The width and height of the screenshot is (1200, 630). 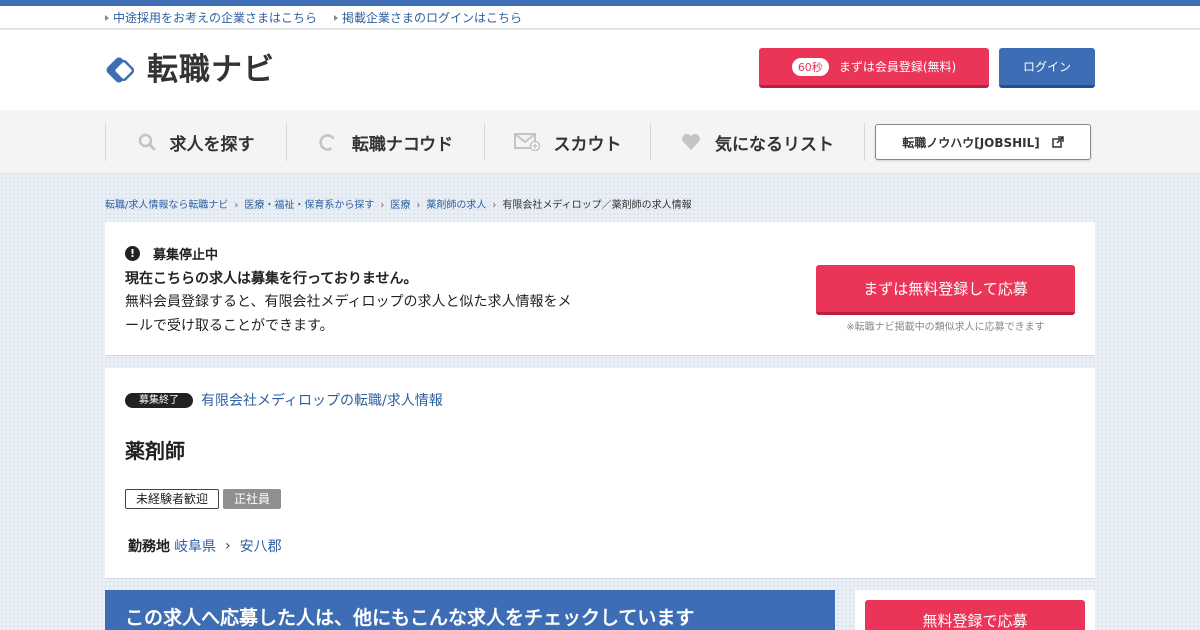 I want to click on knowhow-jobshil-button: 転職ノウハウ[JOBSHIL], so click(x=983, y=142).